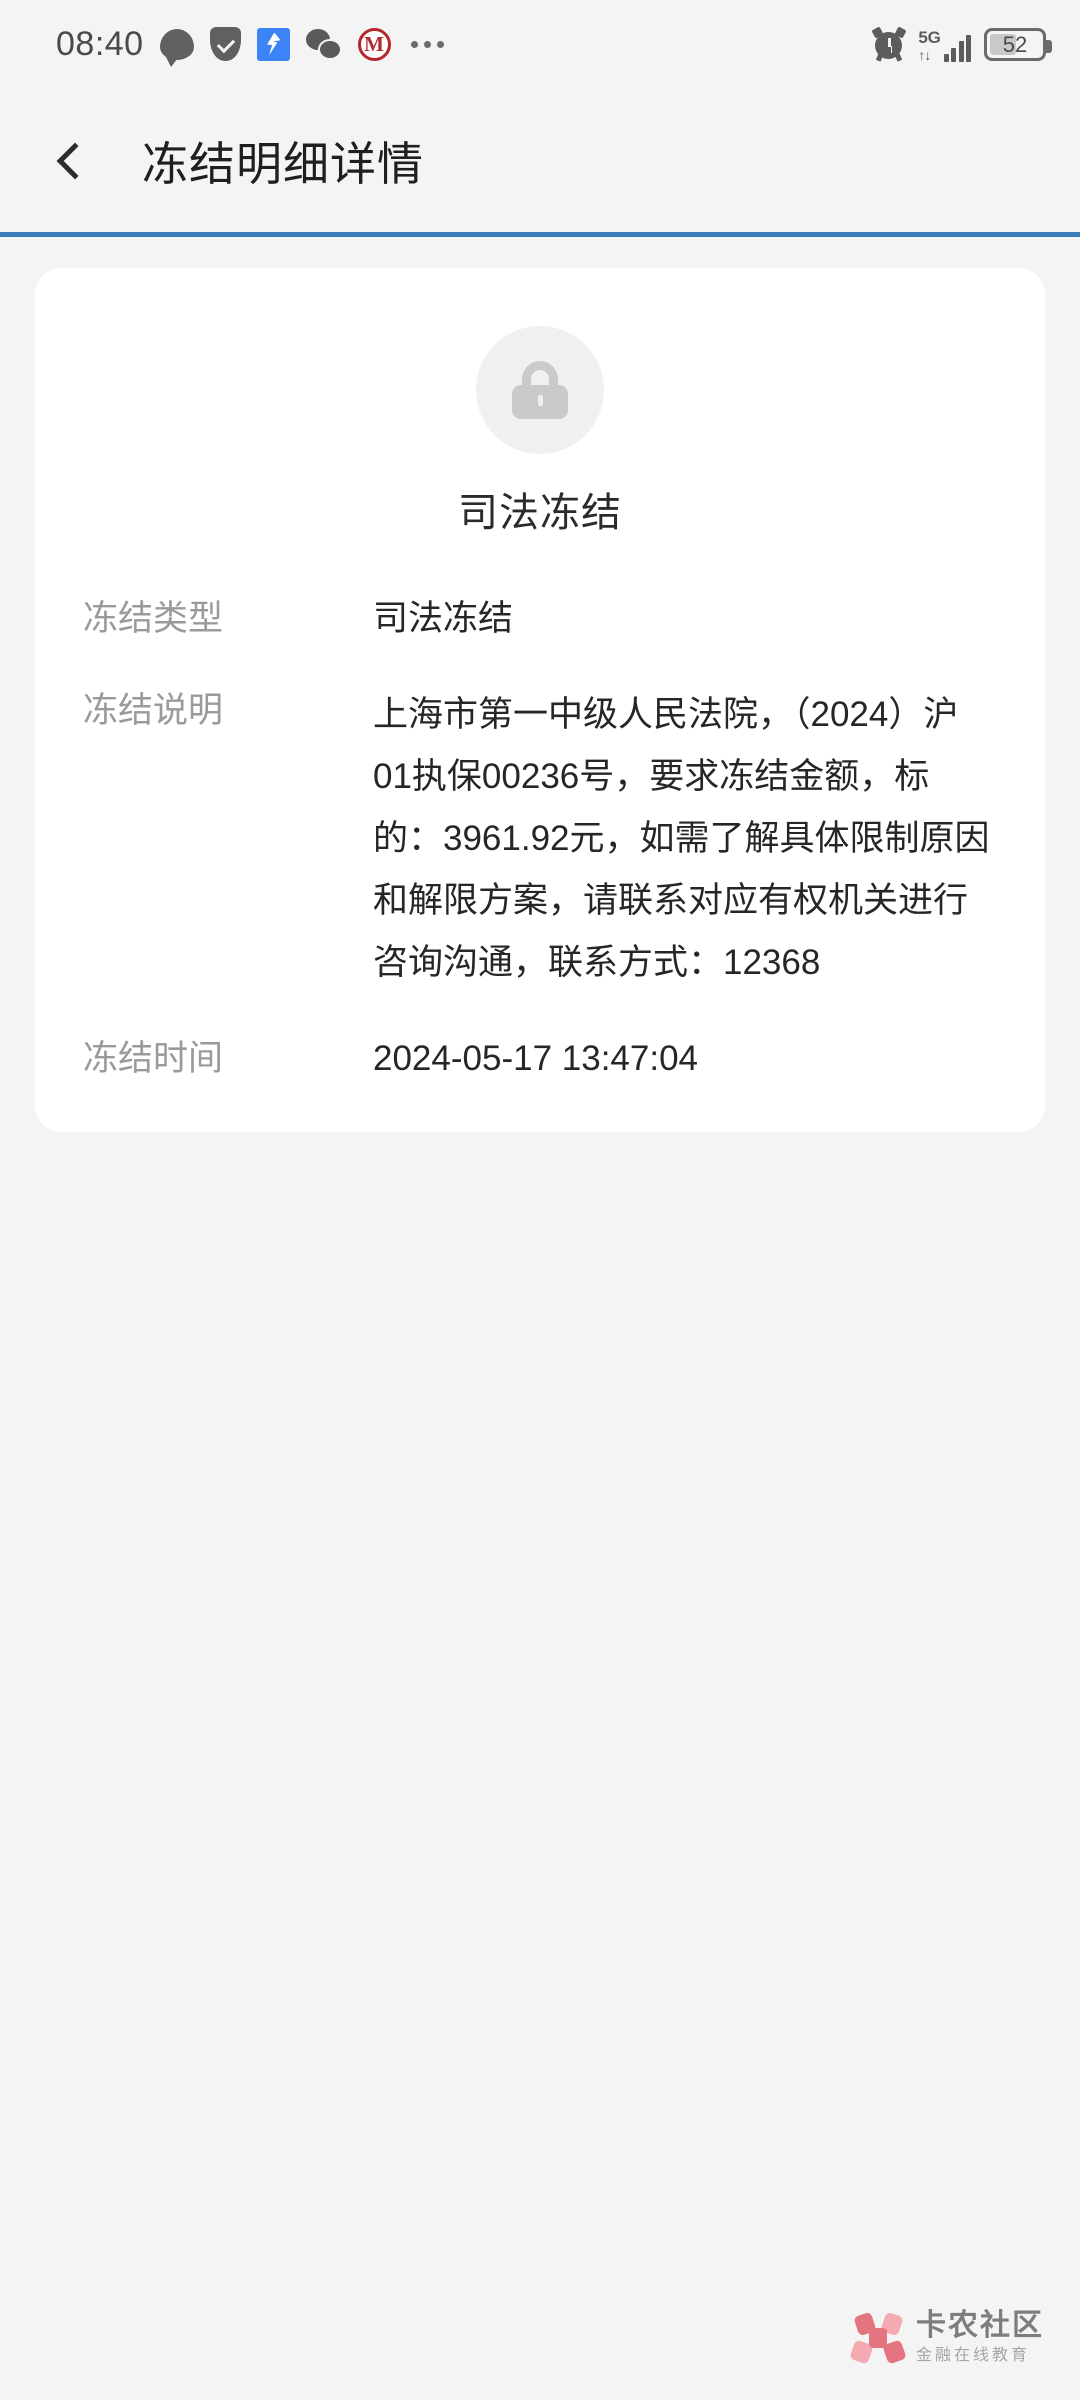  I want to click on lock-icon, so click(540, 390).